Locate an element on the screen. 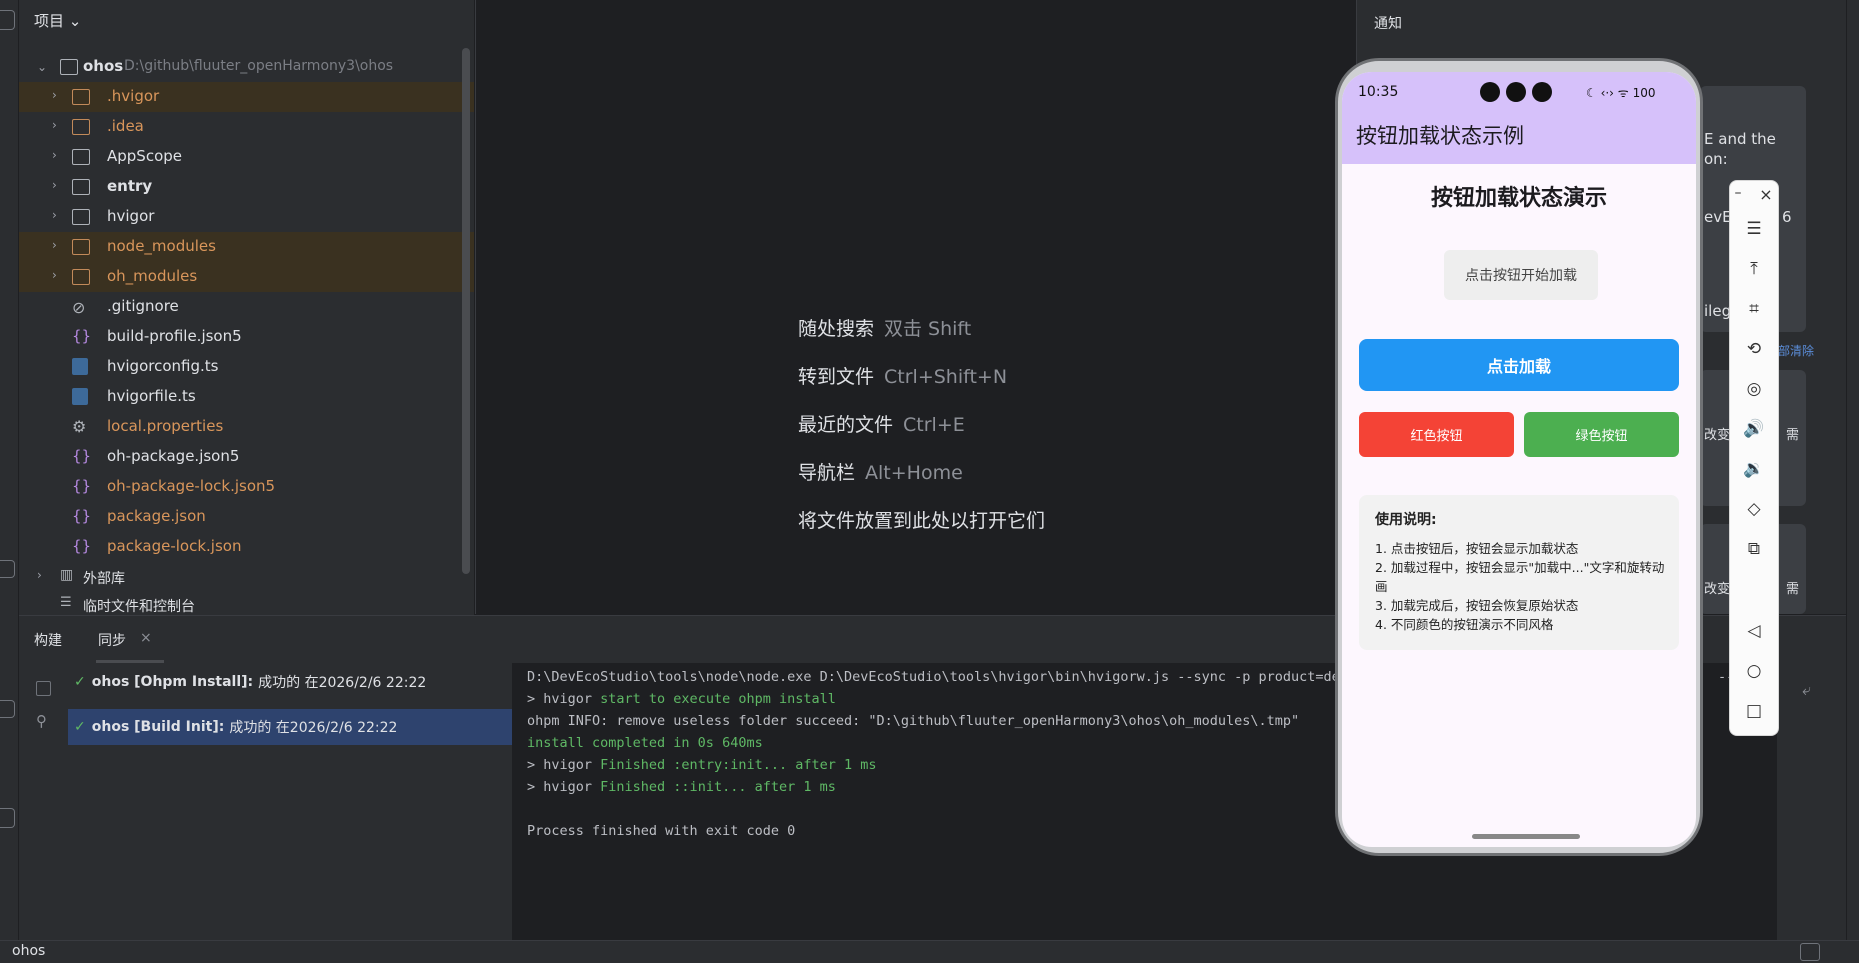  tree-item-external-libraries: › ▥ 外部库 is located at coordinates (246, 577).